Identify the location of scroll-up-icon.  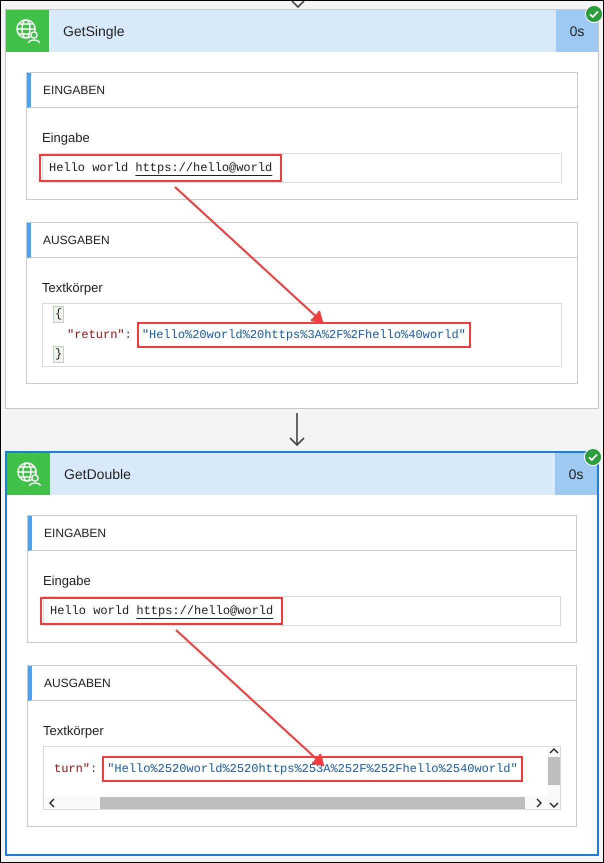
(553, 751).